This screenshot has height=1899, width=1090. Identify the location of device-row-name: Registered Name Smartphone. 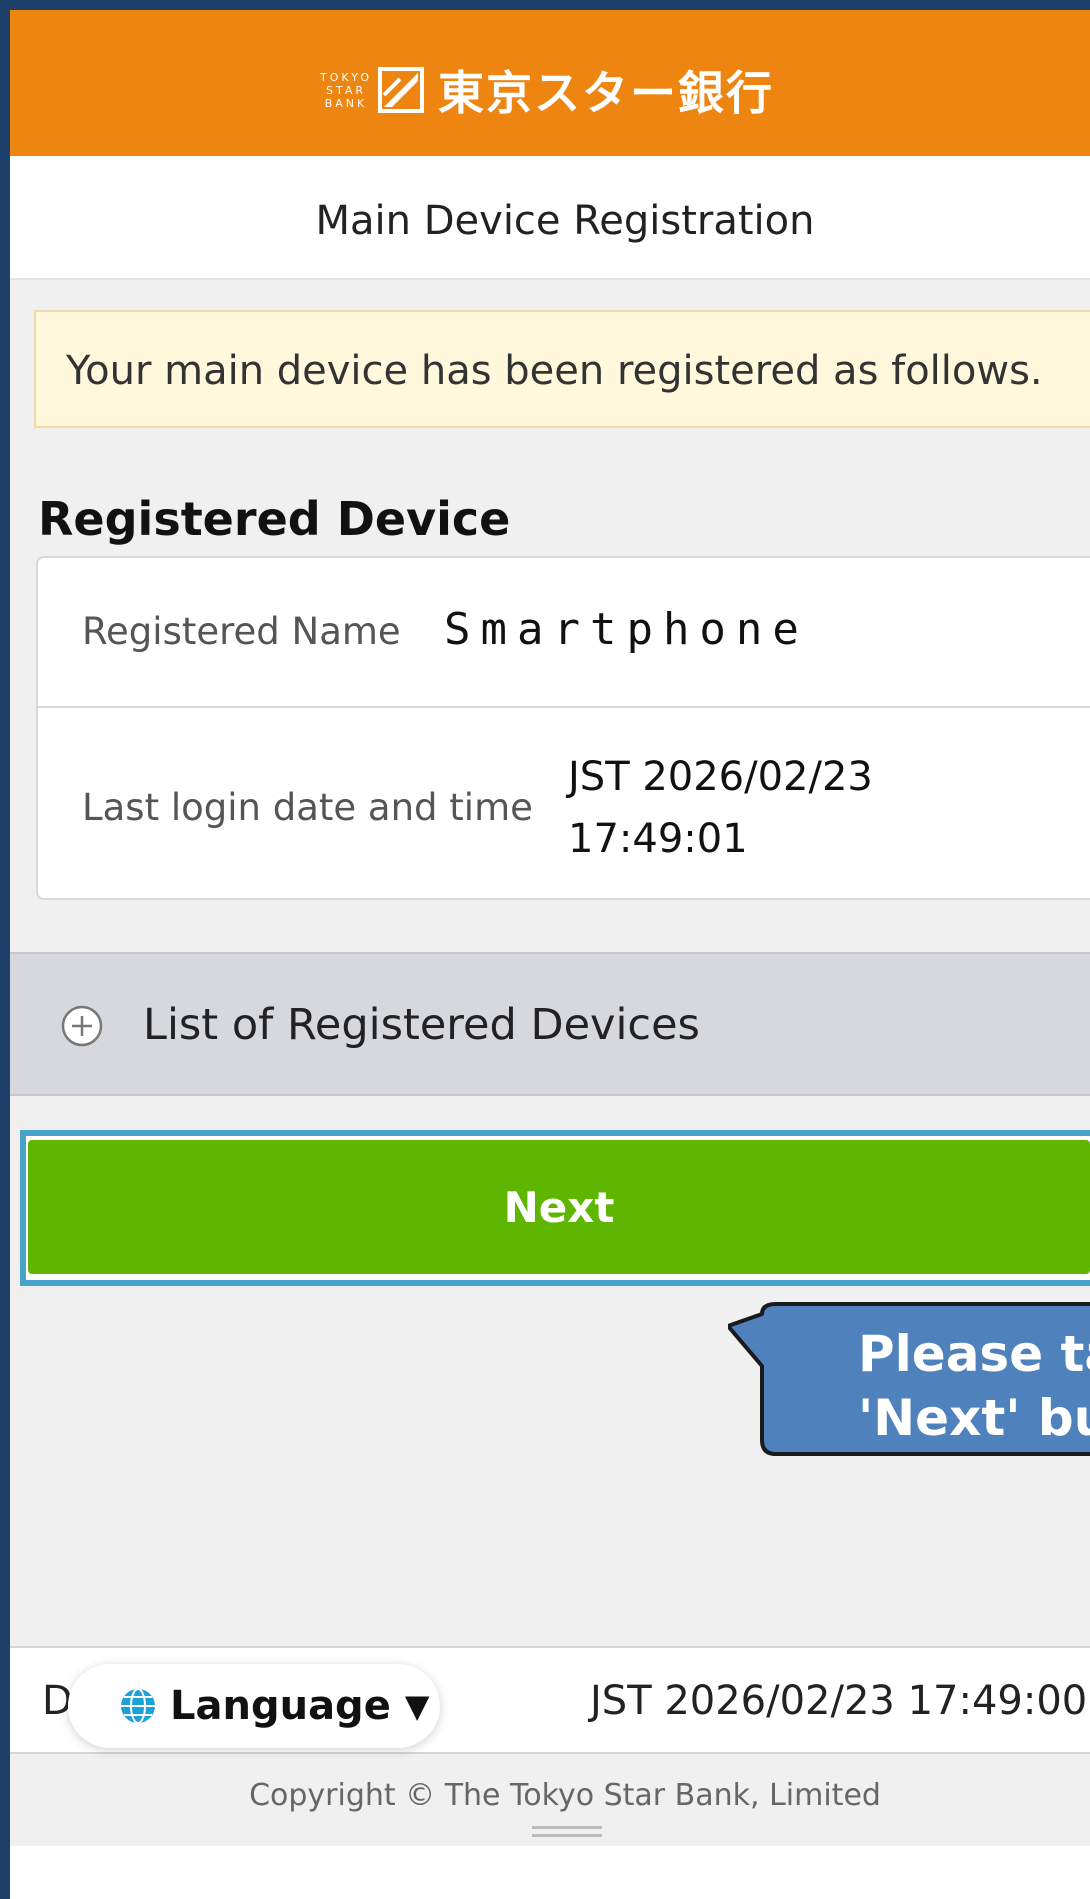
(564, 633).